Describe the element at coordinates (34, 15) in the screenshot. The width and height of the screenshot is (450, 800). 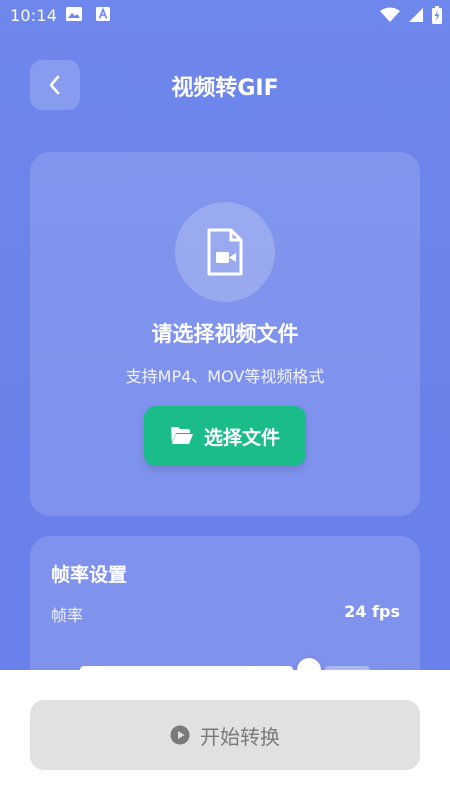
I see `status-time: 10:14` at that location.